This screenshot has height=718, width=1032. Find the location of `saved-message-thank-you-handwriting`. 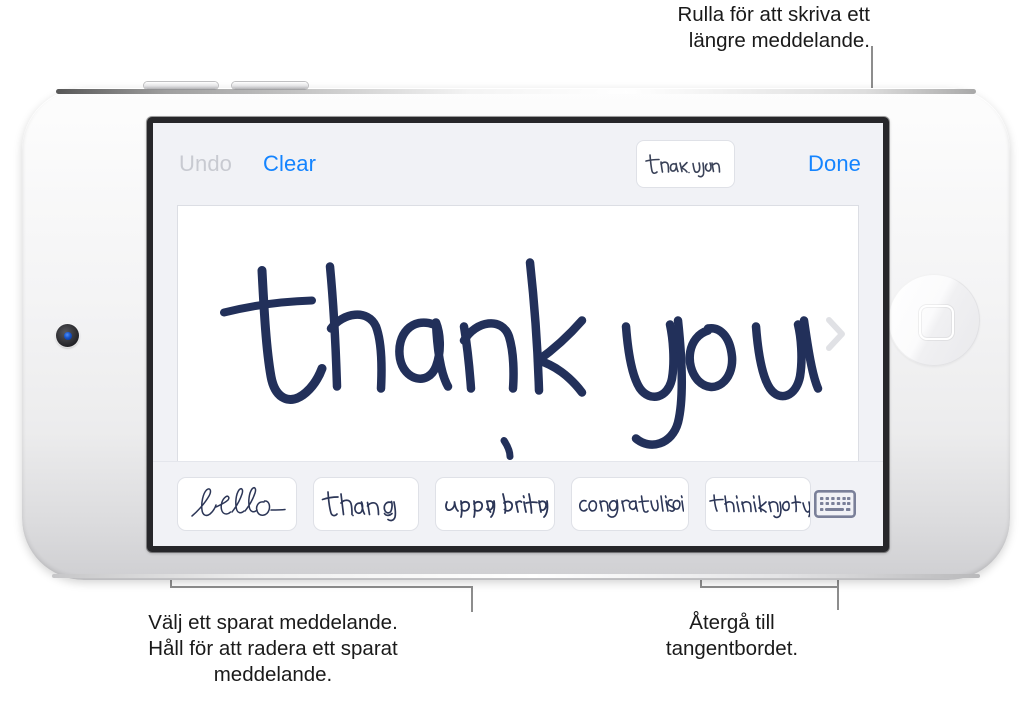

saved-message-thank-you-handwriting is located at coordinates (359, 506).